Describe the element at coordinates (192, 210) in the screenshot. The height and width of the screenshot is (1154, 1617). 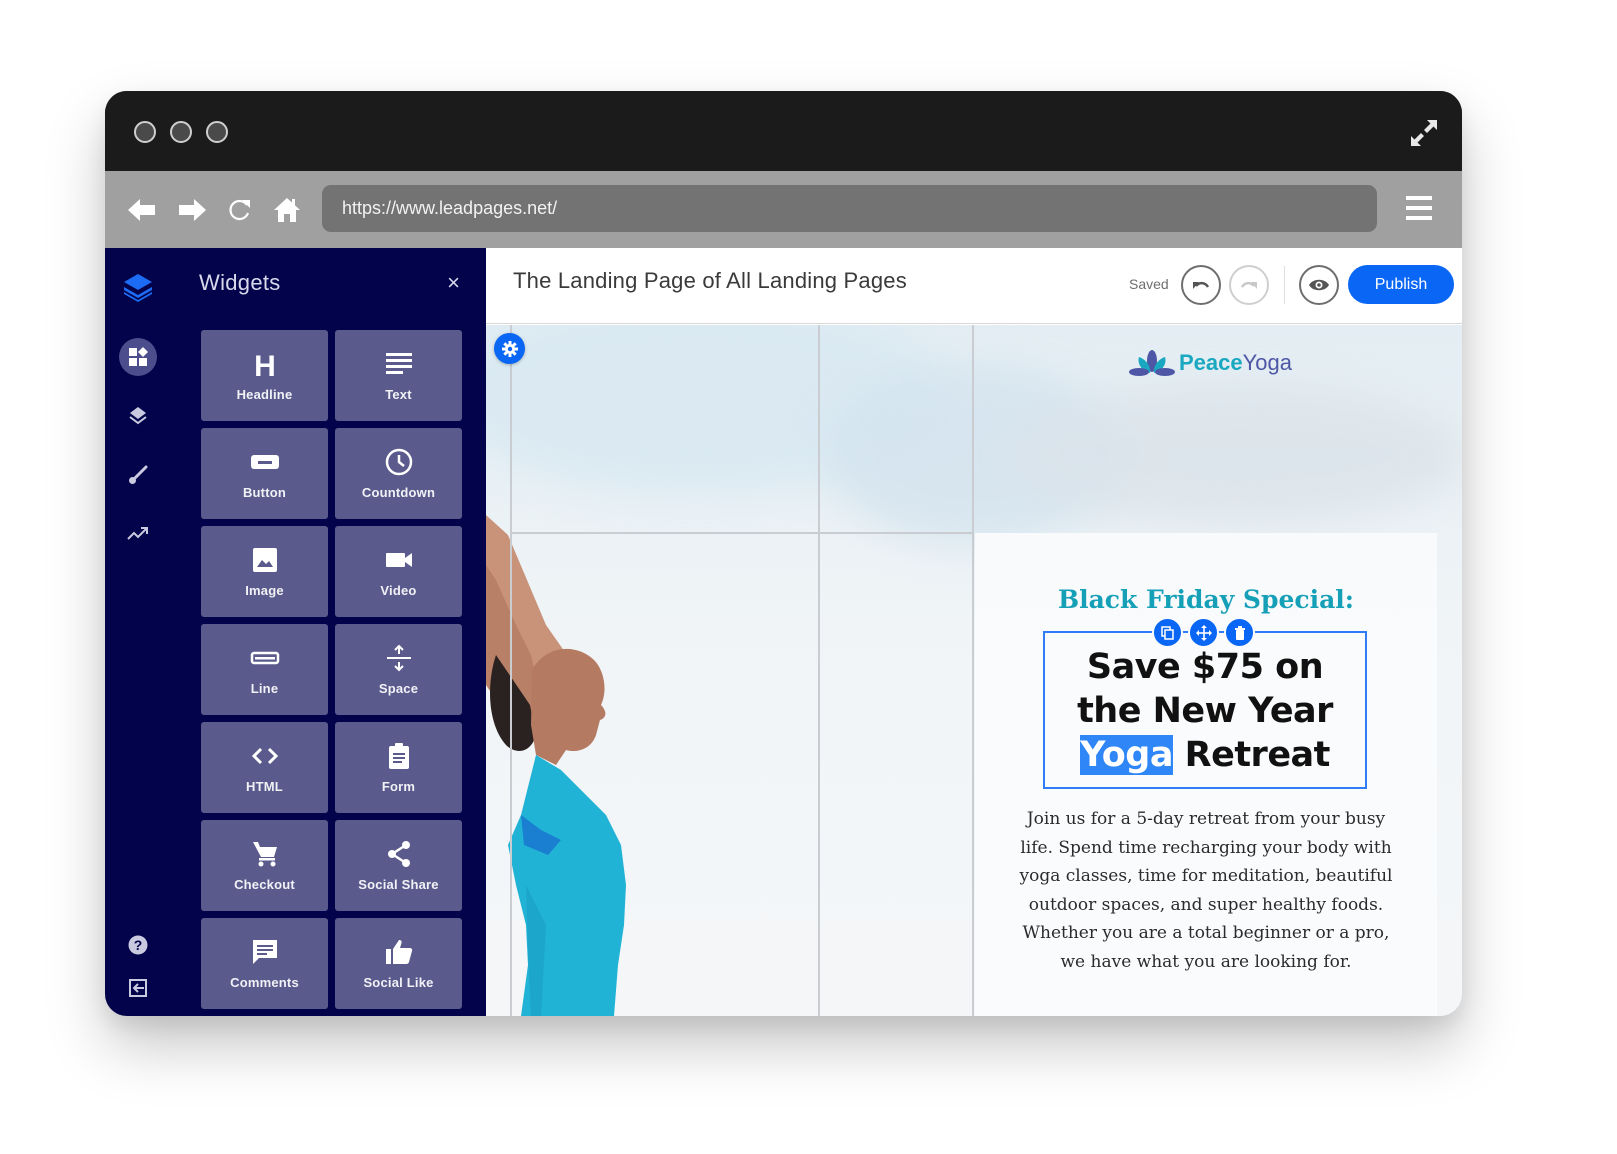
I see `forward-arrow-icon` at that location.